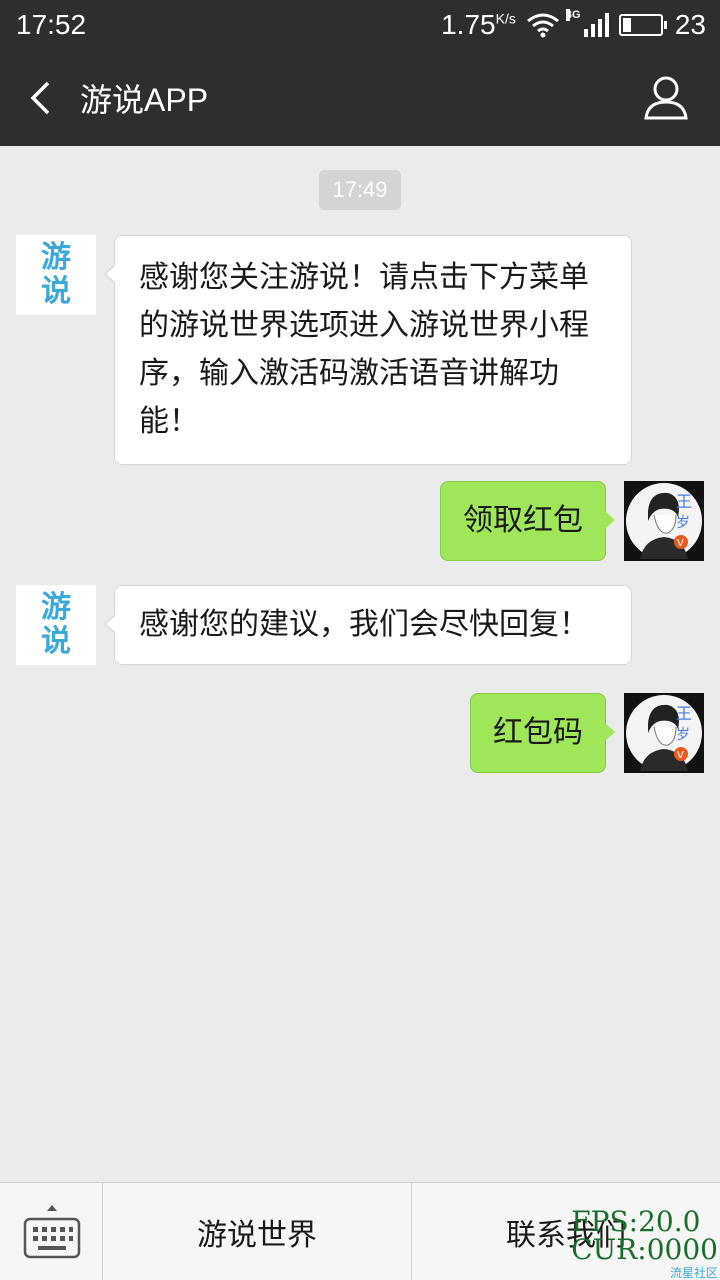 This screenshot has height=1280, width=720. What do you see at coordinates (527, 521) in the screenshot?
I see `message-bubble-sent: 领取红包` at bounding box center [527, 521].